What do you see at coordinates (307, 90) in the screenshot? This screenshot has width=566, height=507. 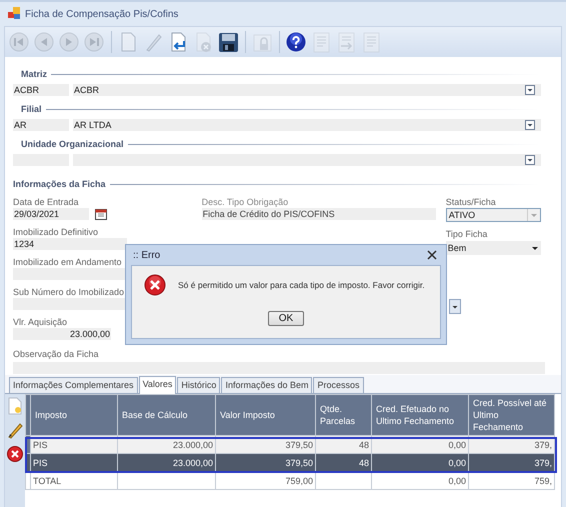 I see `lookup-field: ACBR` at bounding box center [307, 90].